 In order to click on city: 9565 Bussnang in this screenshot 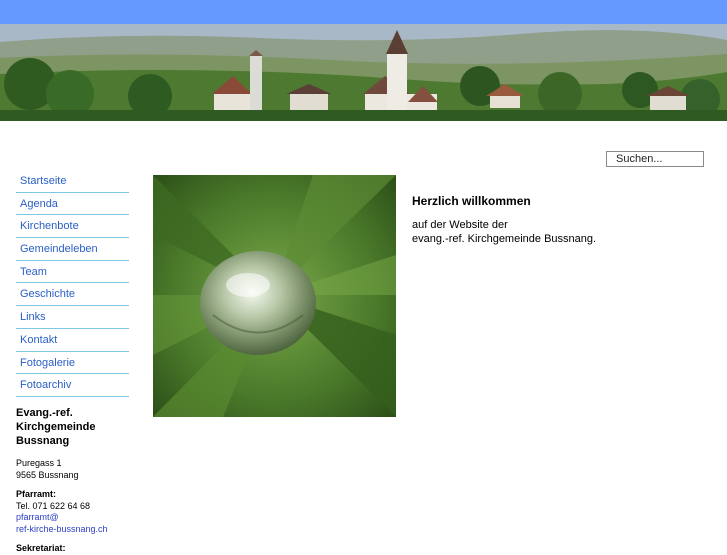, I will do `click(47, 474)`.